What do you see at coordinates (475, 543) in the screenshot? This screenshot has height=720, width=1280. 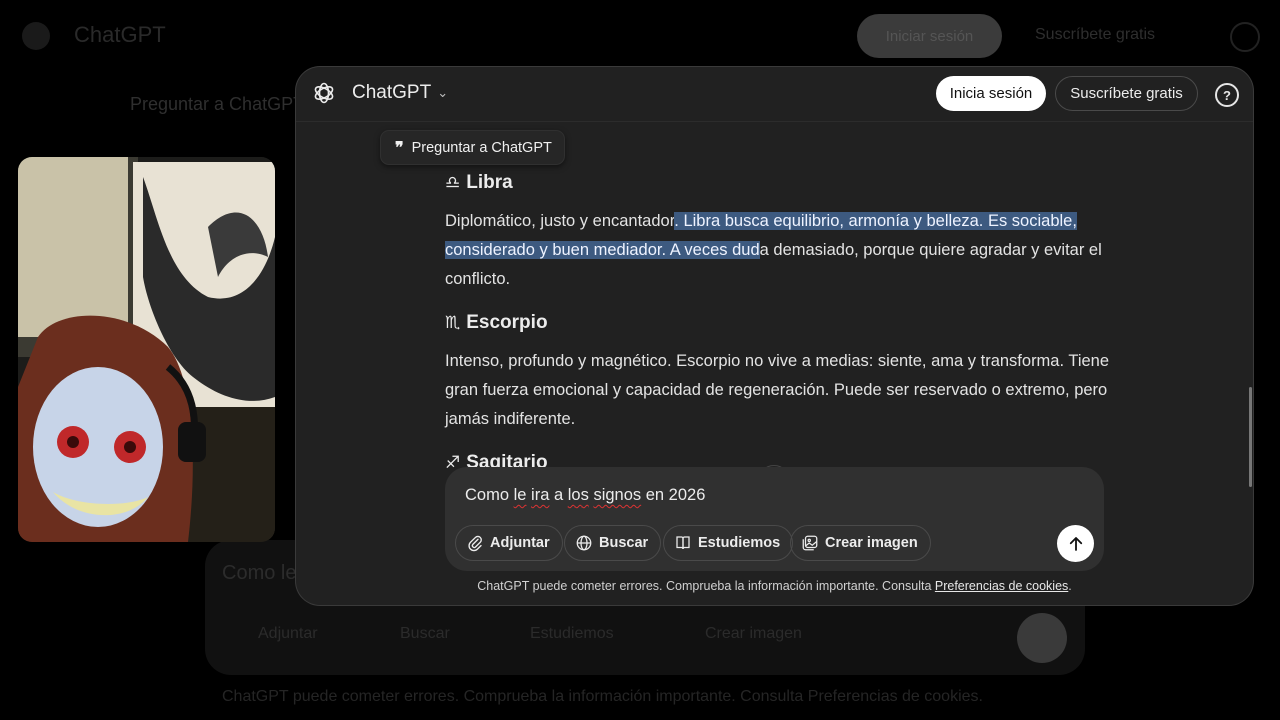 I see `paperclip-icon` at bounding box center [475, 543].